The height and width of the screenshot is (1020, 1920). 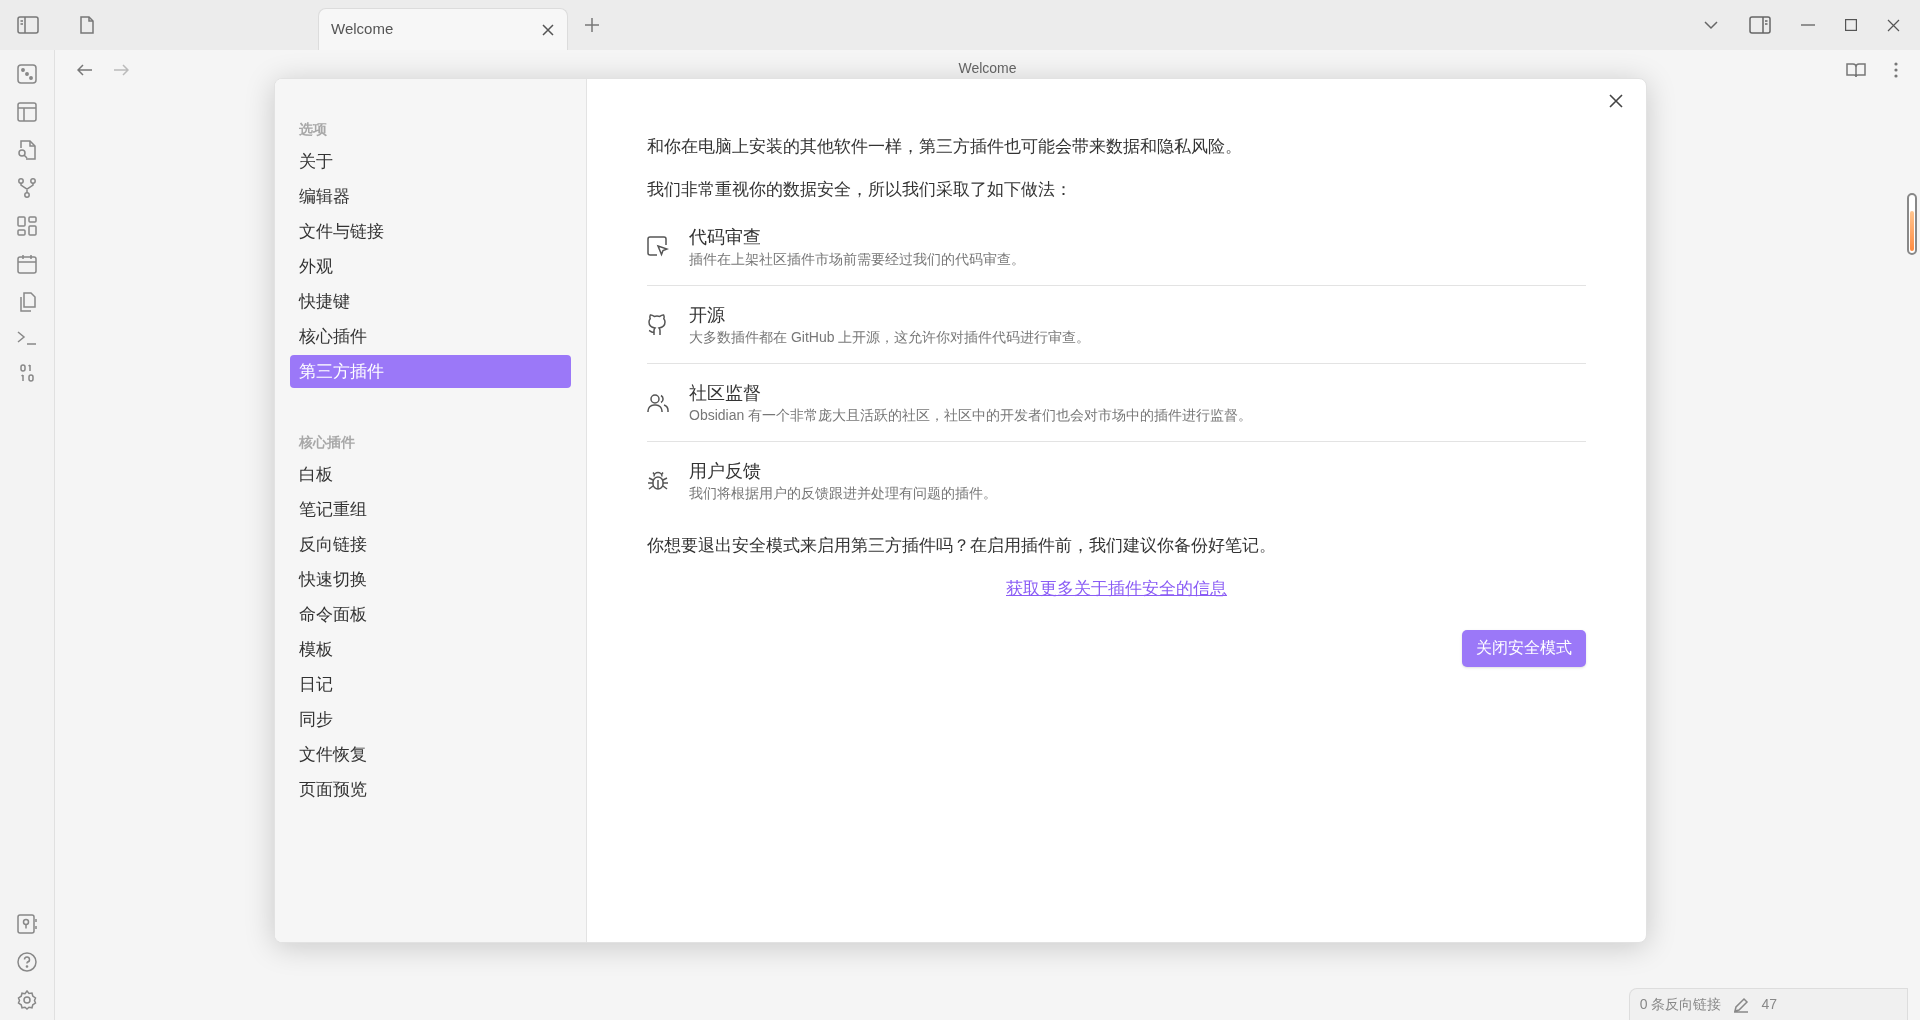 What do you see at coordinates (1896, 70) in the screenshot?
I see `more-options-icon` at bounding box center [1896, 70].